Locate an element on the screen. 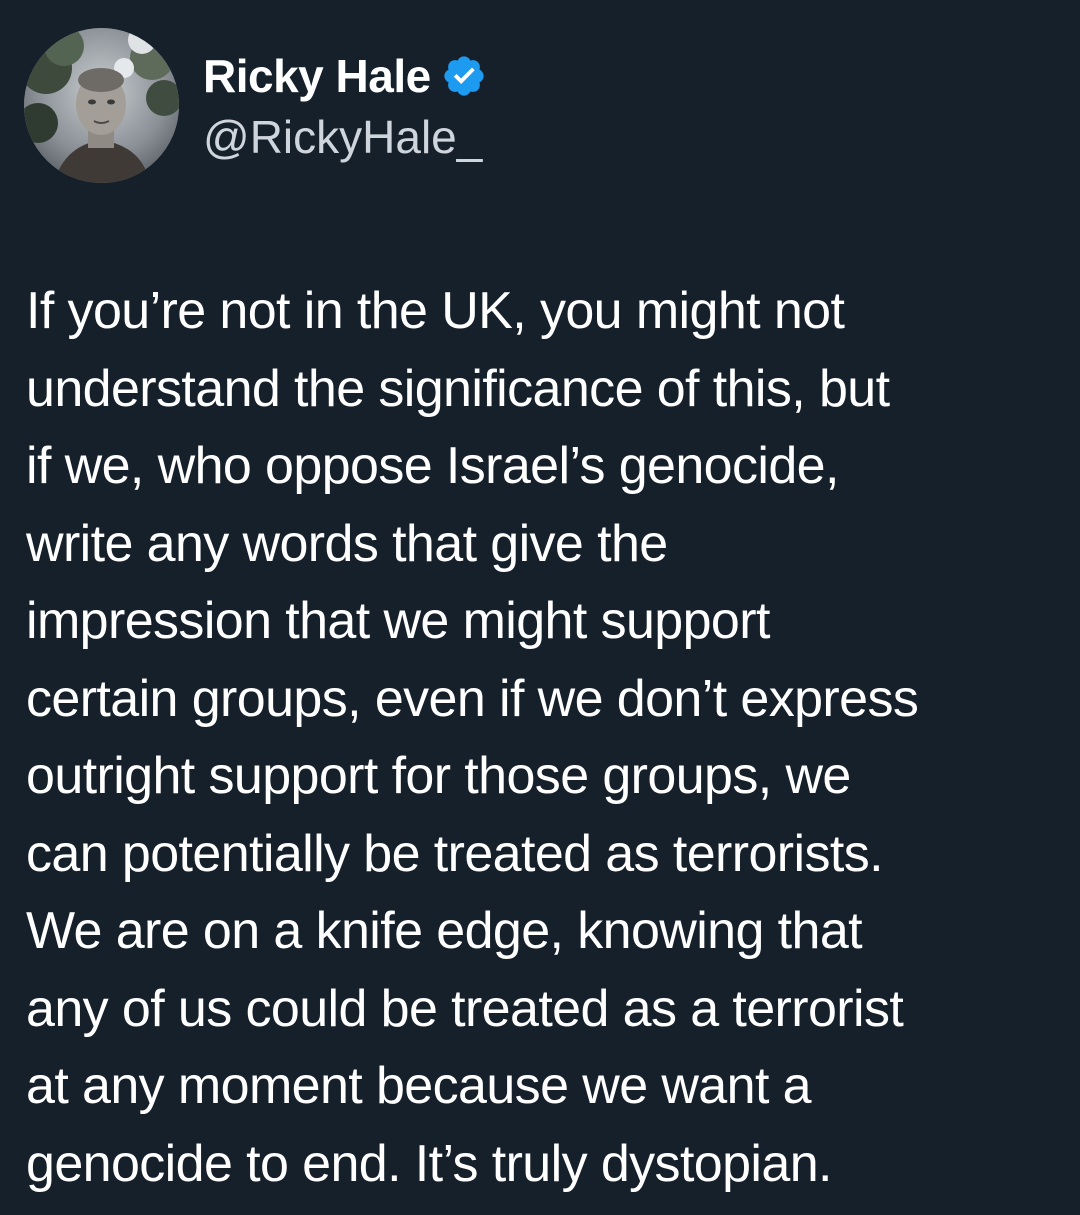  avatar is located at coordinates (101, 105).